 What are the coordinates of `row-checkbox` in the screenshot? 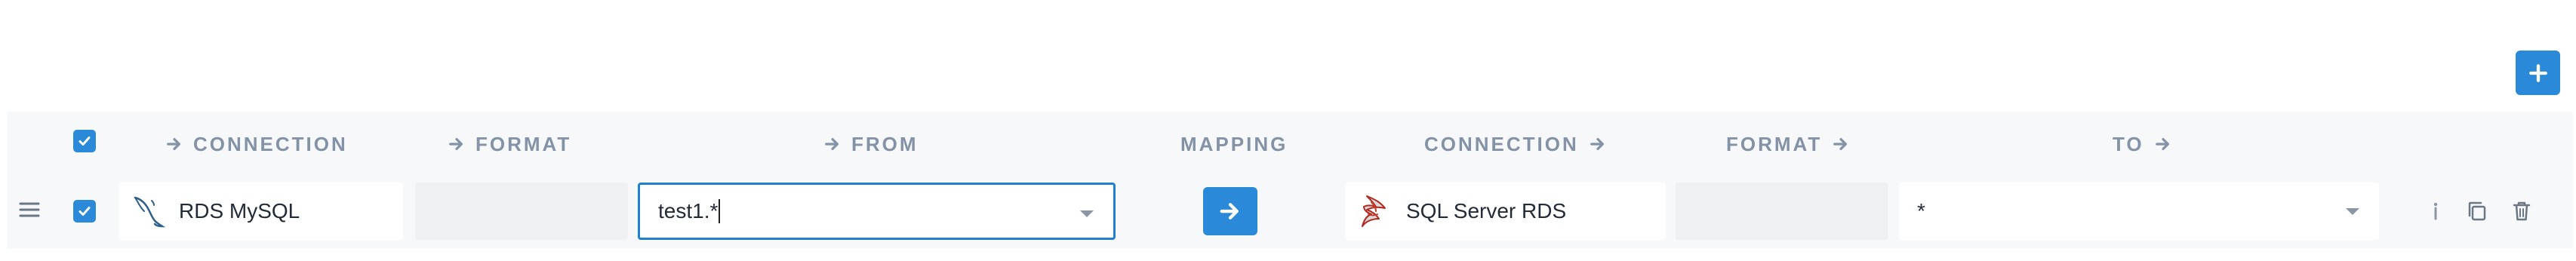 It's located at (84, 212).